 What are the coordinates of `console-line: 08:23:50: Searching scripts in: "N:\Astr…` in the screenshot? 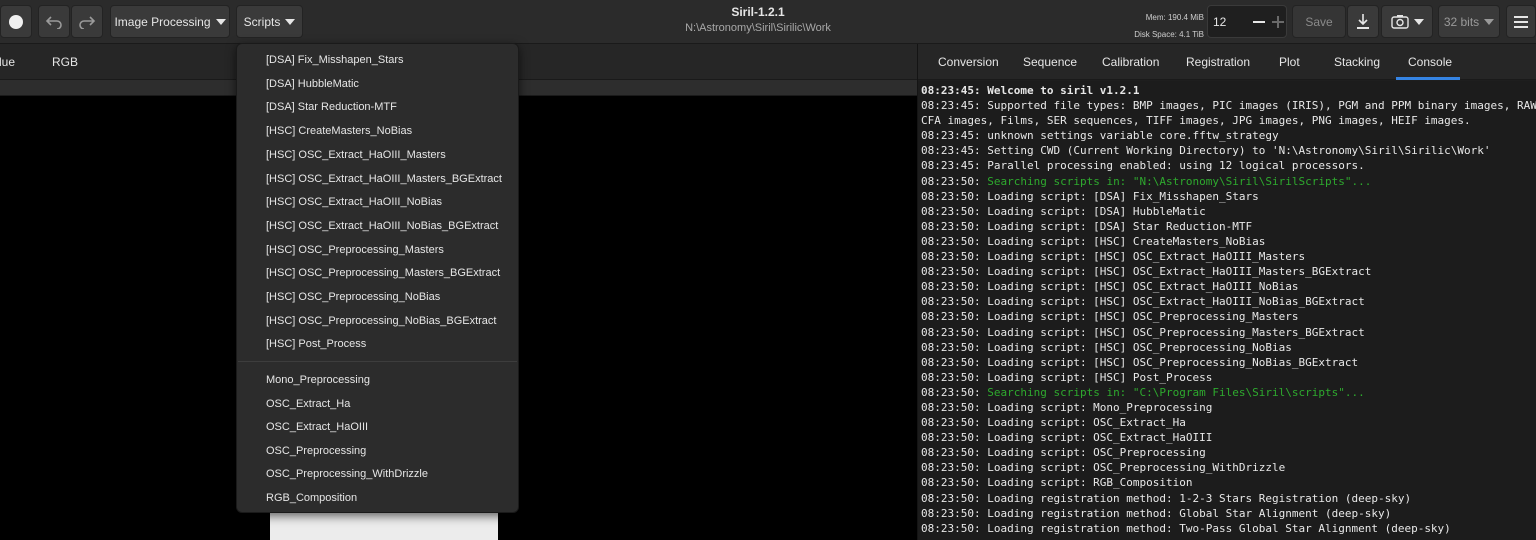 It's located at (1228, 181).